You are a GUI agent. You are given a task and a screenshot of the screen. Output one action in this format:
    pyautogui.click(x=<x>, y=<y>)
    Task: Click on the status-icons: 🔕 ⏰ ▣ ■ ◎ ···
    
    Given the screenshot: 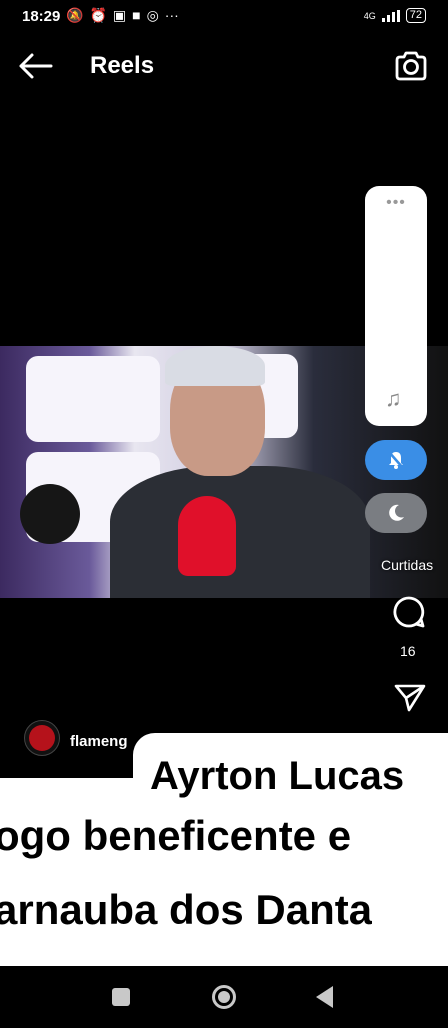 What is the action you would take?
    pyautogui.click(x=122, y=15)
    